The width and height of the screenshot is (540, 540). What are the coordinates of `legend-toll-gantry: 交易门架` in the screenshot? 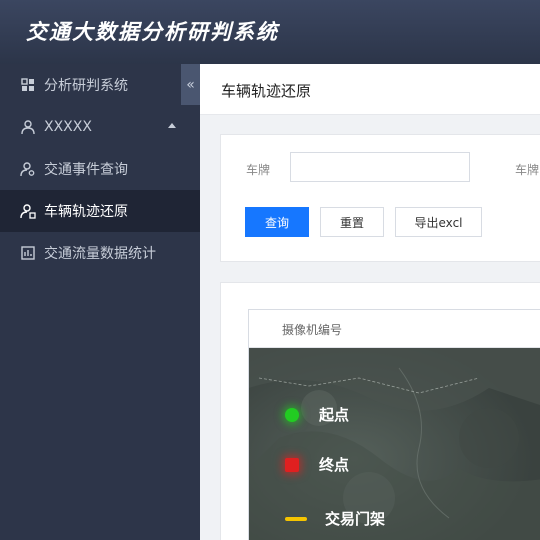 It's located at (335, 518).